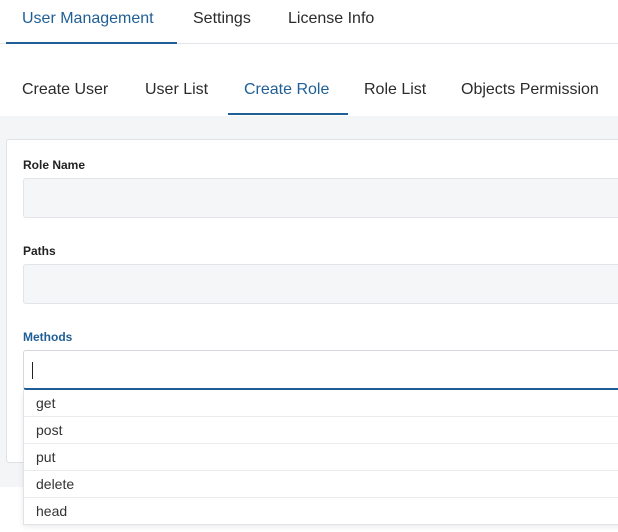 The width and height of the screenshot is (618, 532). I want to click on dropdown-option-post: post, so click(321, 430).